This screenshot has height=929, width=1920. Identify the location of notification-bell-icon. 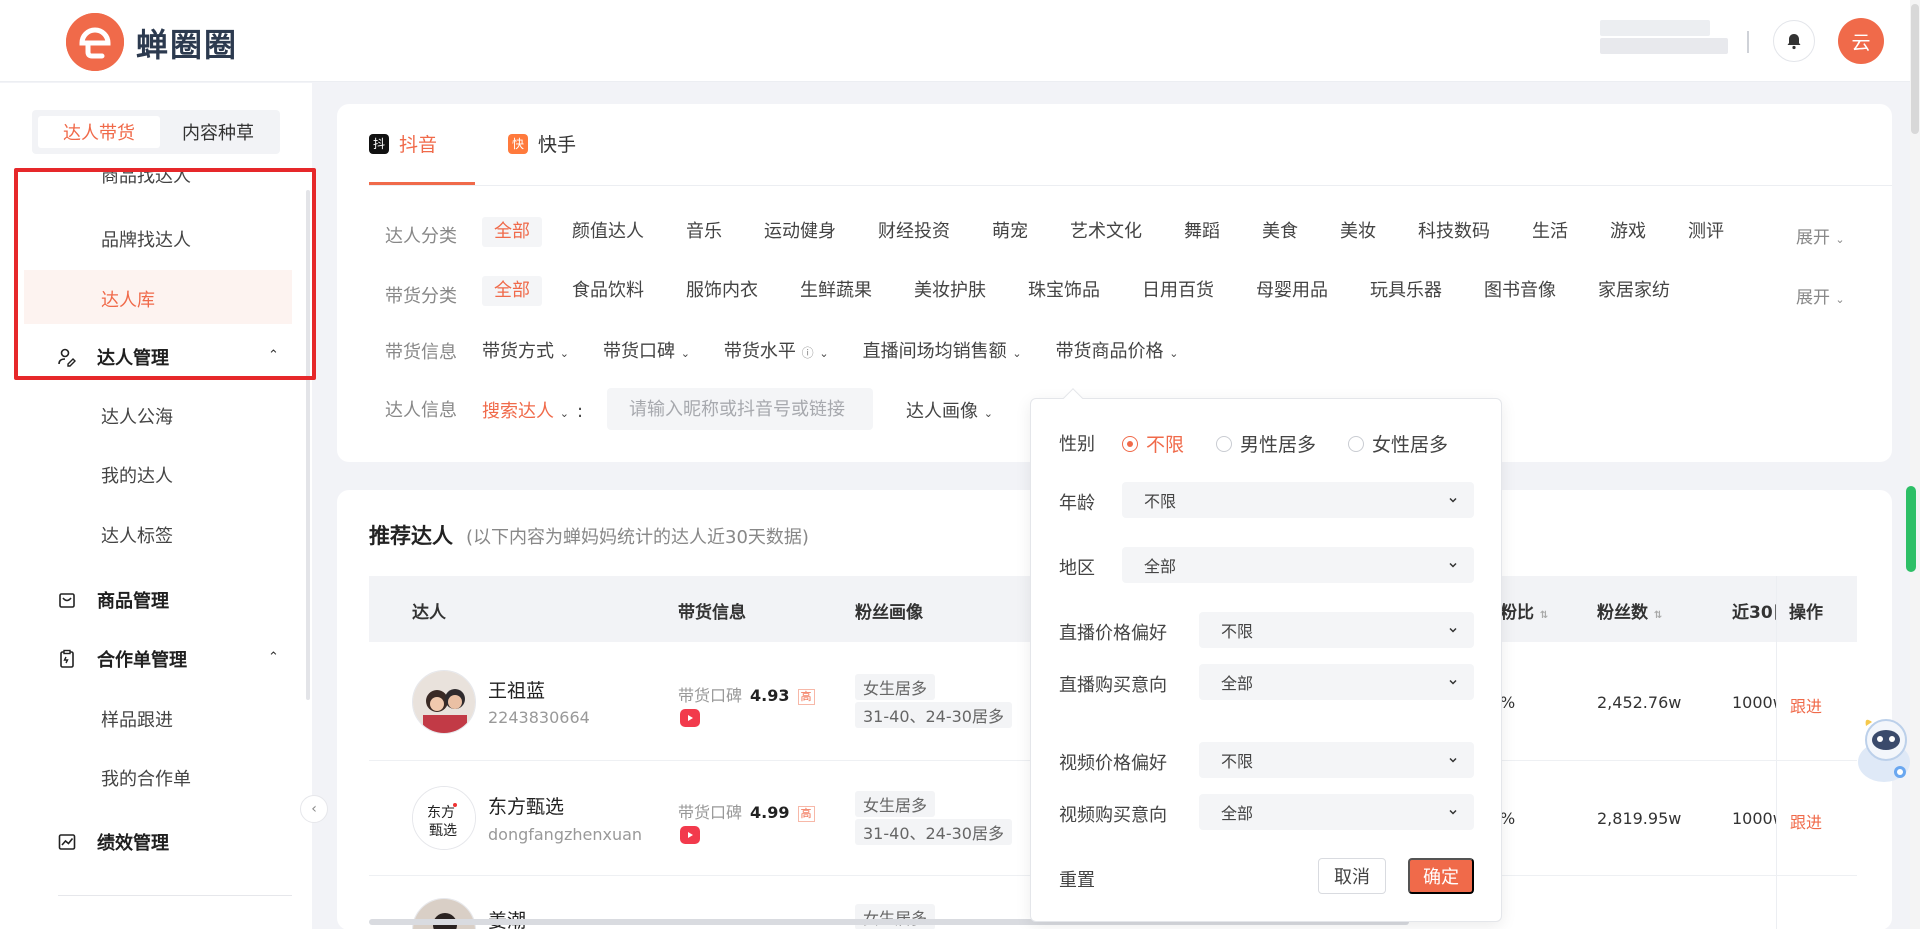
(1794, 41).